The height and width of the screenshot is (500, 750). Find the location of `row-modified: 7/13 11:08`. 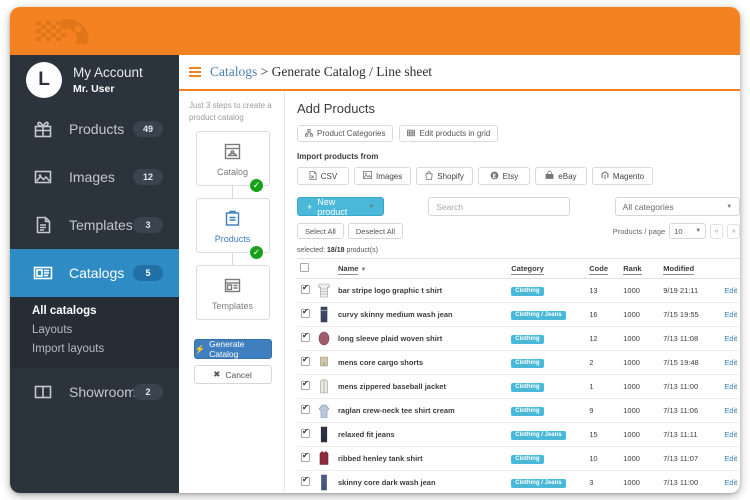

row-modified: 7/13 11:08 is located at coordinates (688, 338).